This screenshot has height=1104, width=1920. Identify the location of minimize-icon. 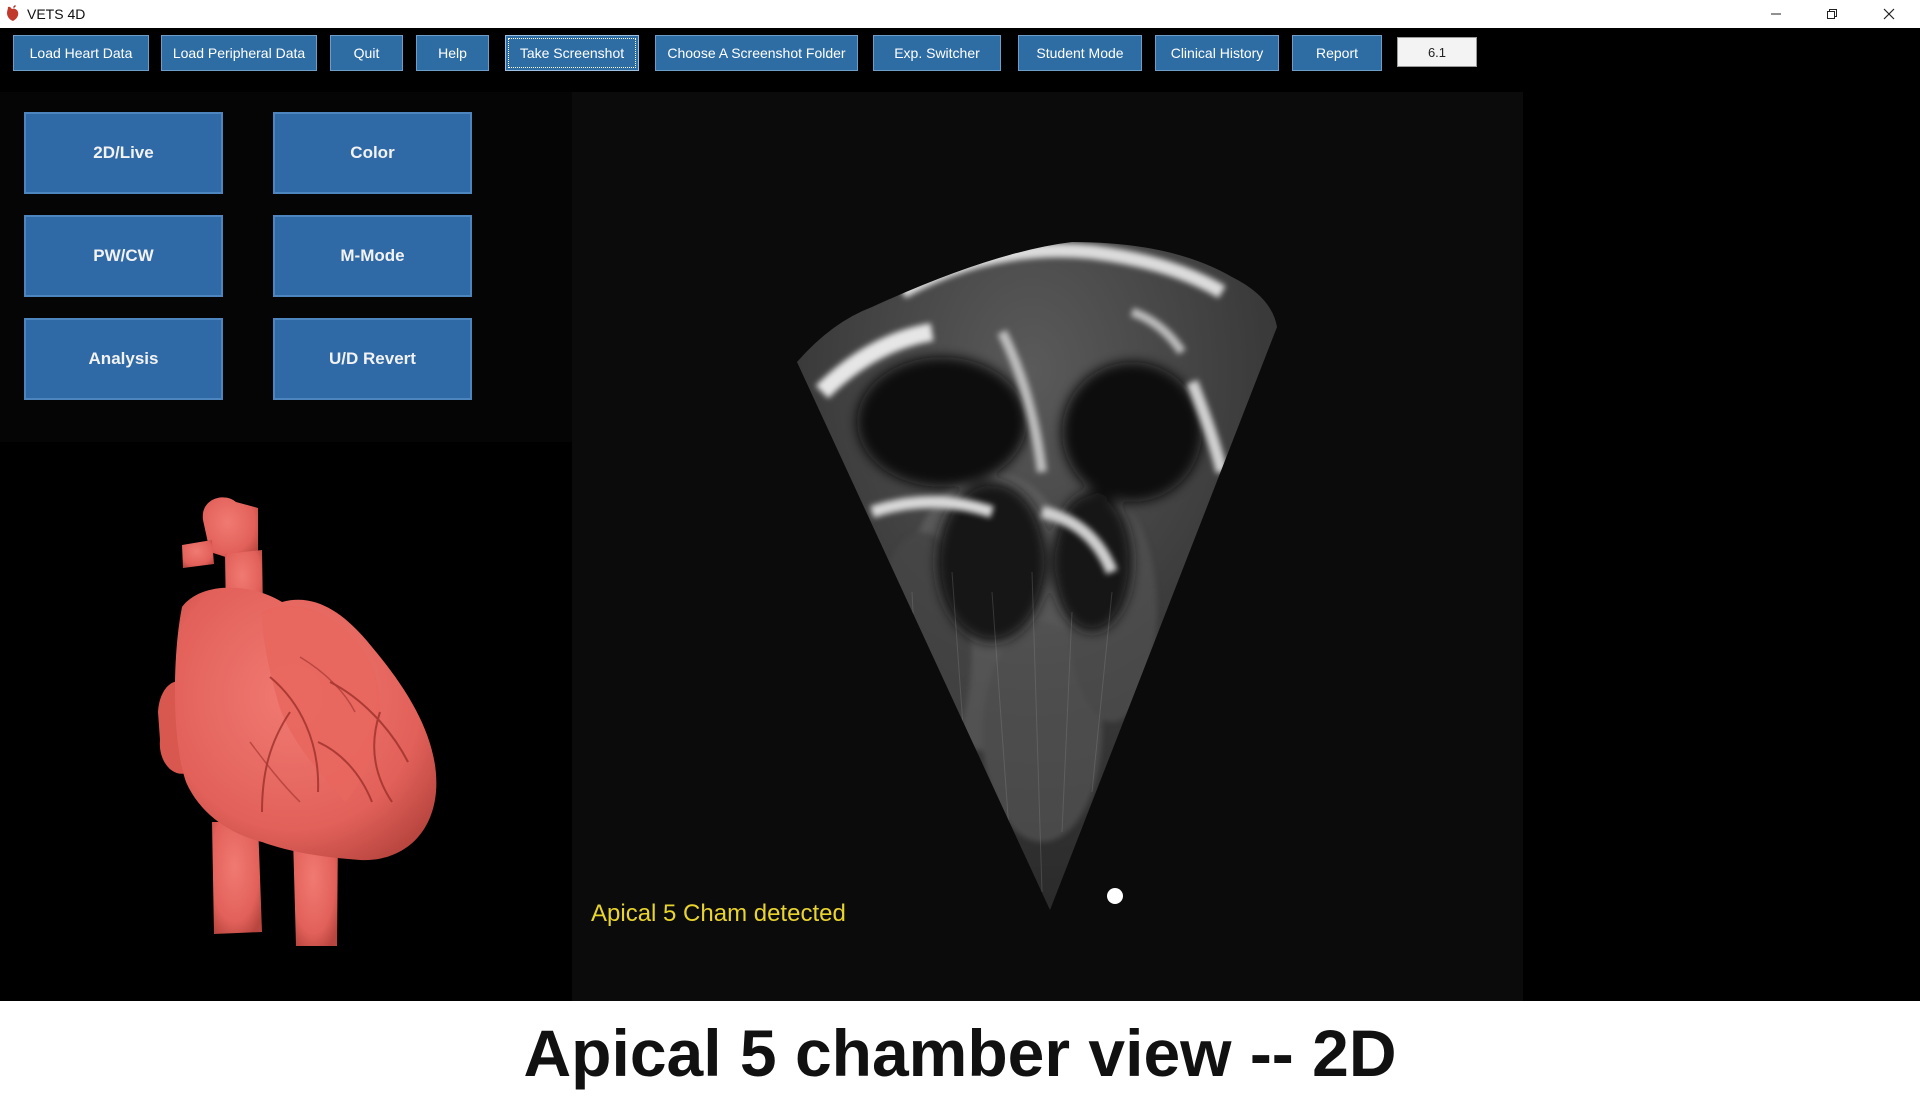
(1776, 14).